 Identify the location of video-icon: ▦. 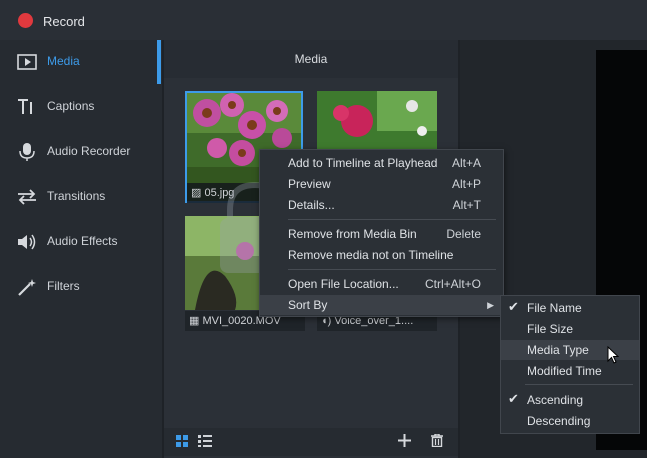
(196, 321).